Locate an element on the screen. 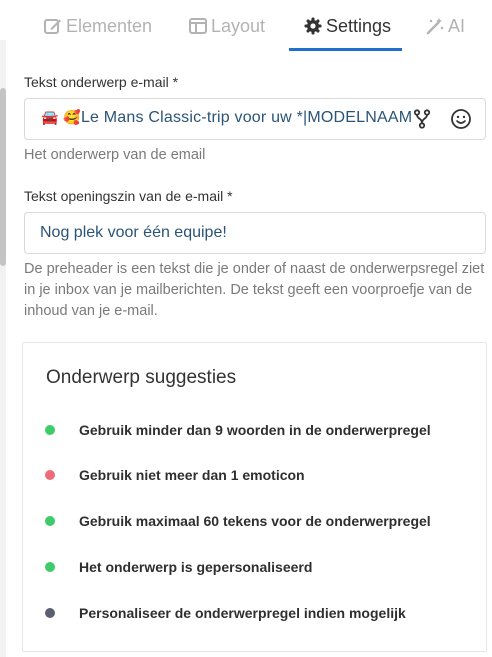  suggestion-item: Gebruik niet meer dan 1 emoticon is located at coordinates (260, 475).